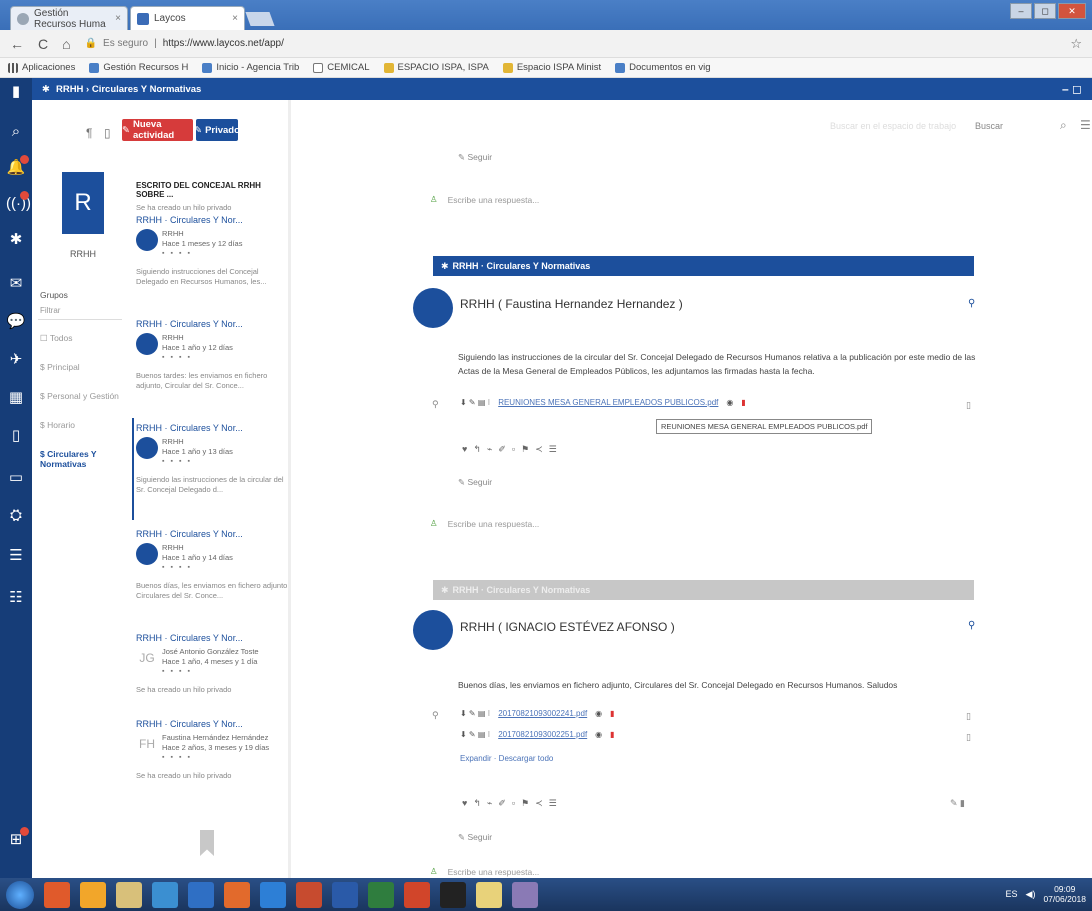  Describe the element at coordinates (567, 627) in the screenshot. I see `post-author: RRHH ( IGNACIO ESTÉVEZ AFONSO )` at that location.